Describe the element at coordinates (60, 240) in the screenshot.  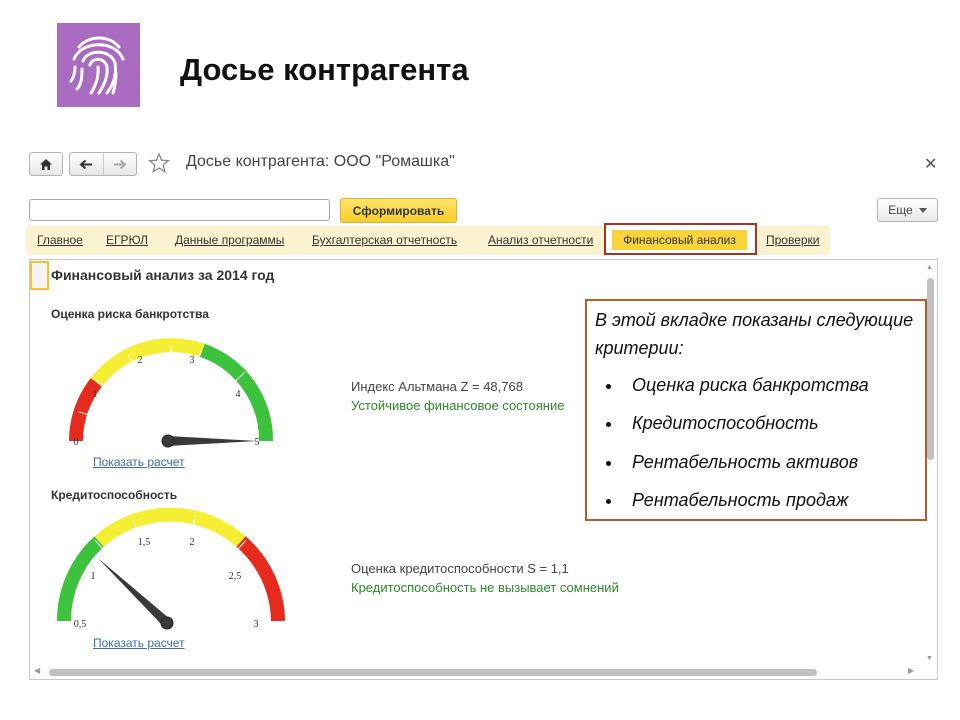
I see `tab-main: Главное` at that location.